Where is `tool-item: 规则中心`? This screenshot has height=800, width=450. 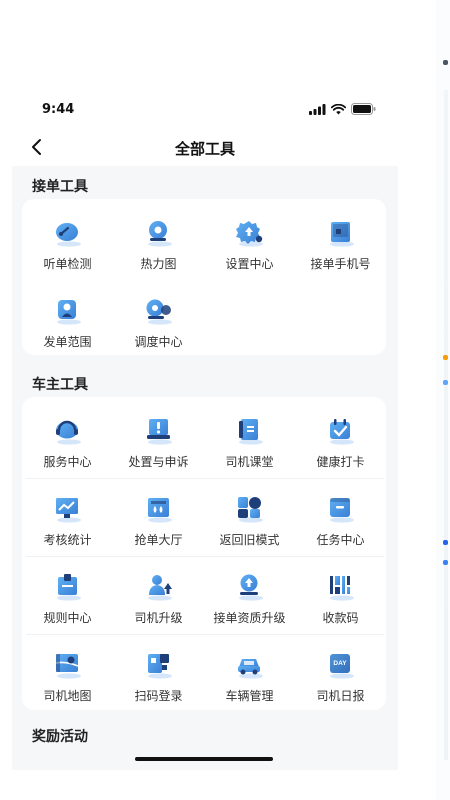
tool-item: 规则中心 is located at coordinates (67, 598).